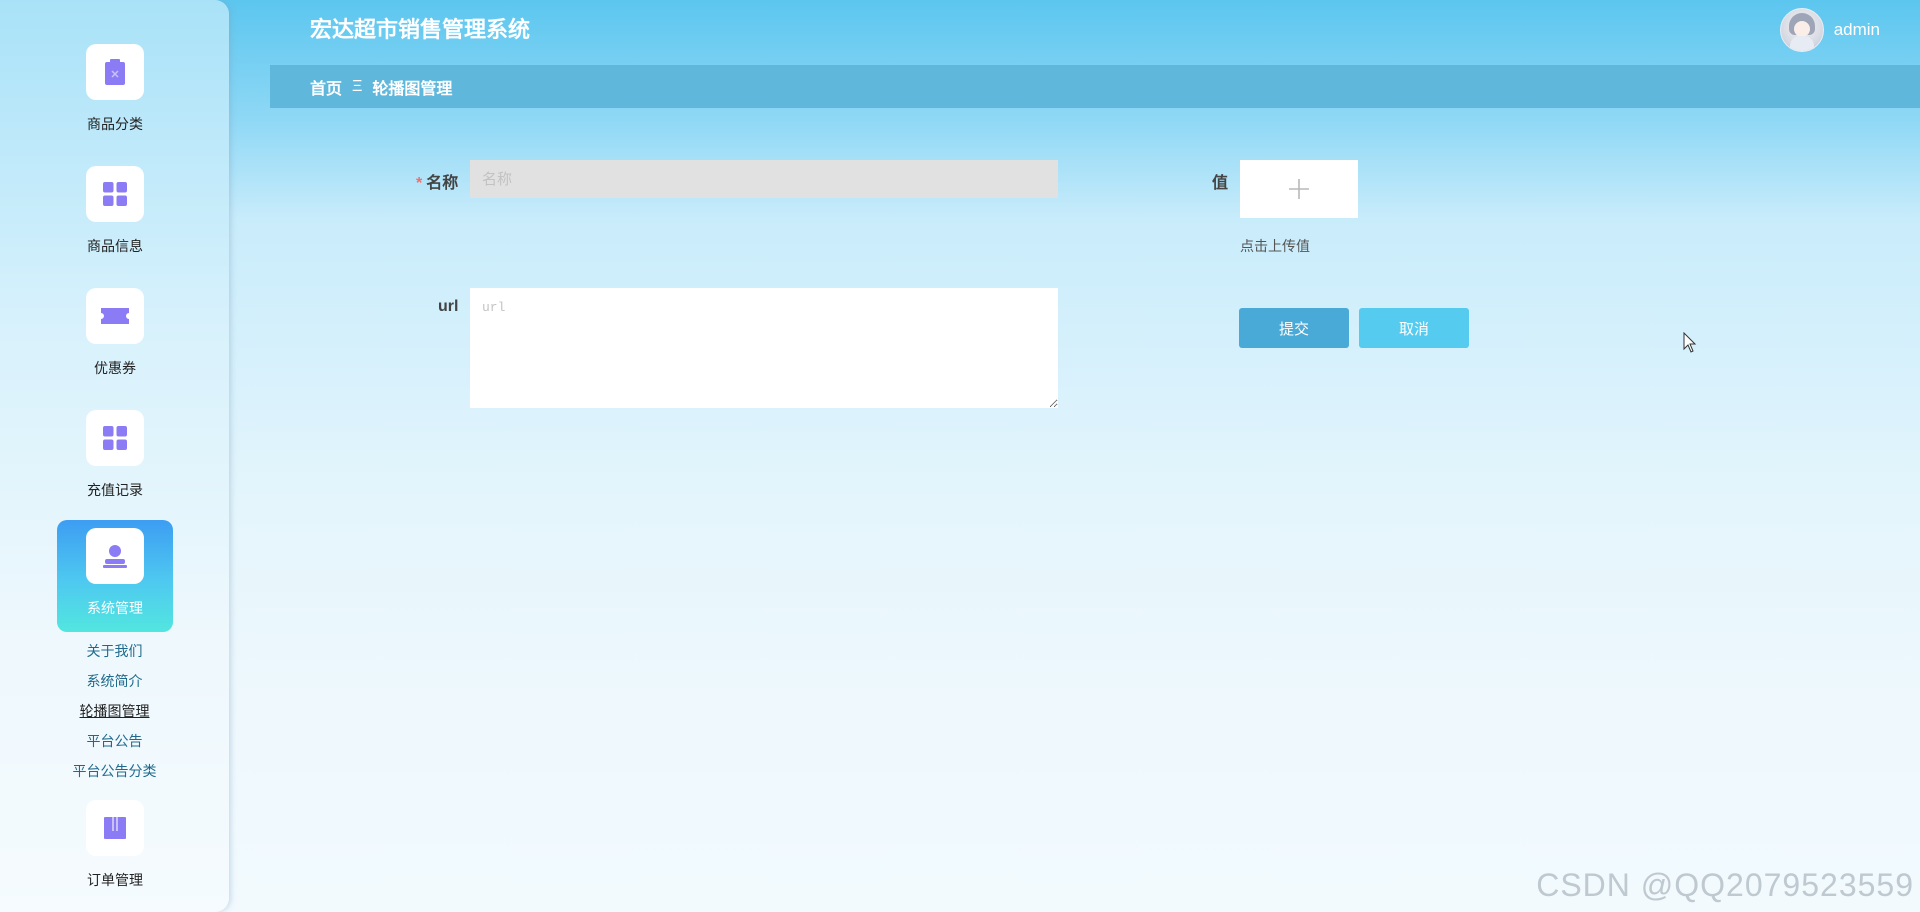  What do you see at coordinates (115, 316) in the screenshot?
I see `ticket-icon` at bounding box center [115, 316].